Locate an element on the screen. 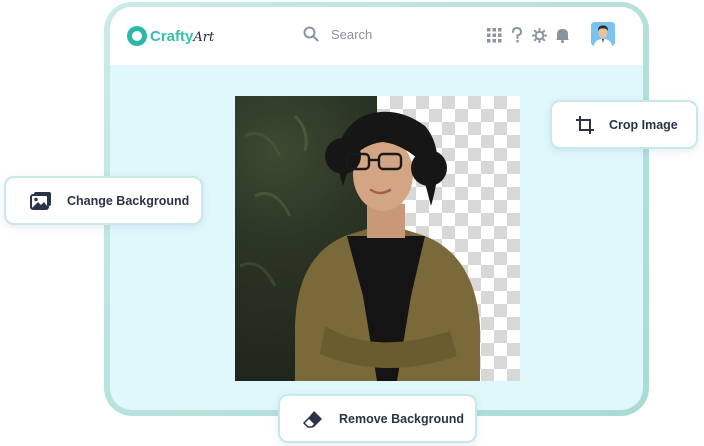 The height and width of the screenshot is (446, 704). search-input: Search is located at coordinates (351, 34).